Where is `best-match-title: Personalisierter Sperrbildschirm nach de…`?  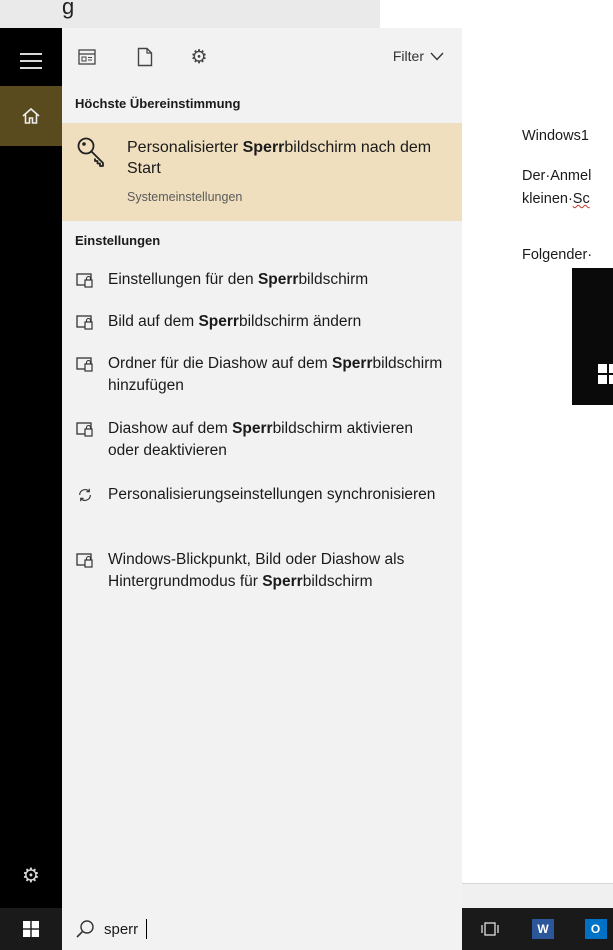 best-match-title: Personalisierter Sperrbildschirm nach de… is located at coordinates (279, 158).